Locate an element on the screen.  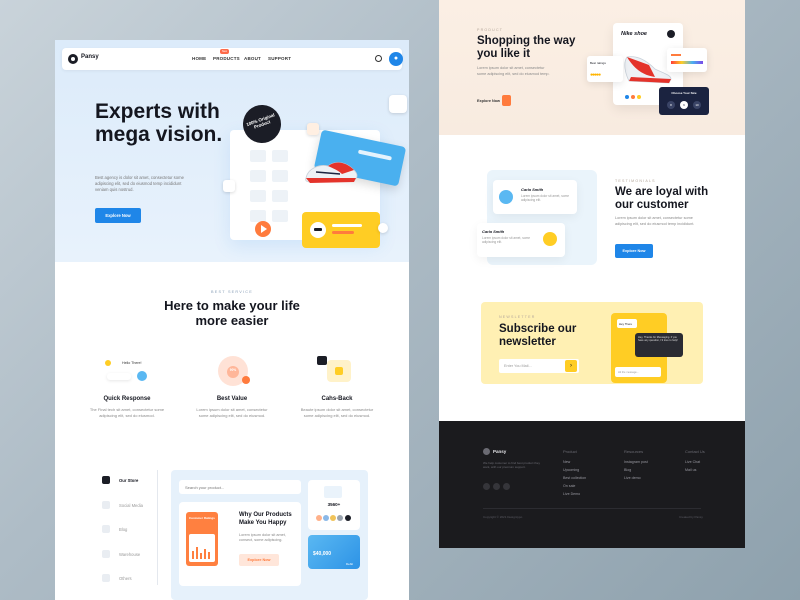
hello-bubble: Hello There! is located at coordinates (132, 363).